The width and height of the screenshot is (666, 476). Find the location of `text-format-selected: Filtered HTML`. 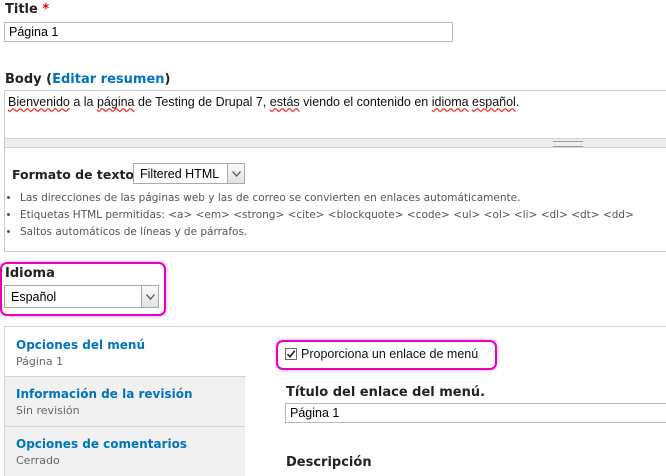

text-format-selected: Filtered HTML is located at coordinates (180, 174).